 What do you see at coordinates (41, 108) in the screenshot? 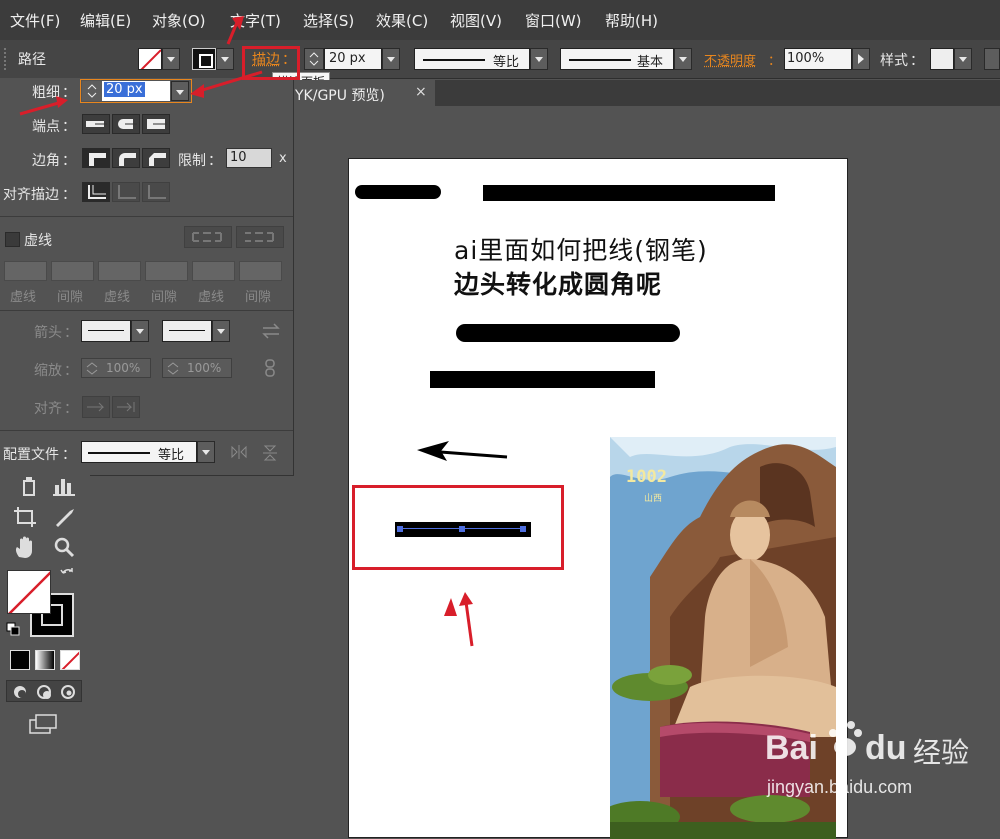
I see `arrow-to-weight-label` at bounding box center [41, 108].